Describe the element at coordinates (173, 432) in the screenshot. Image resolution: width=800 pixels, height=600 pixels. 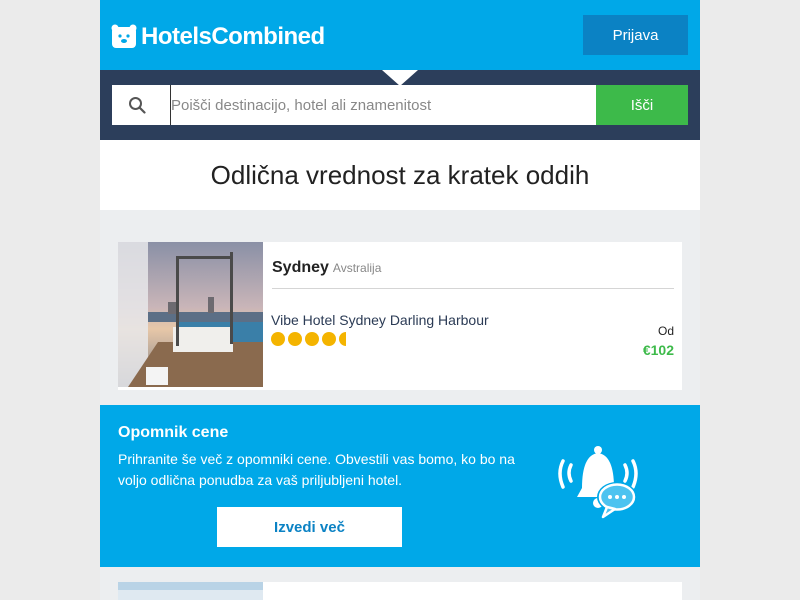
I see `price-alert-title: Opomnik cene` at that location.